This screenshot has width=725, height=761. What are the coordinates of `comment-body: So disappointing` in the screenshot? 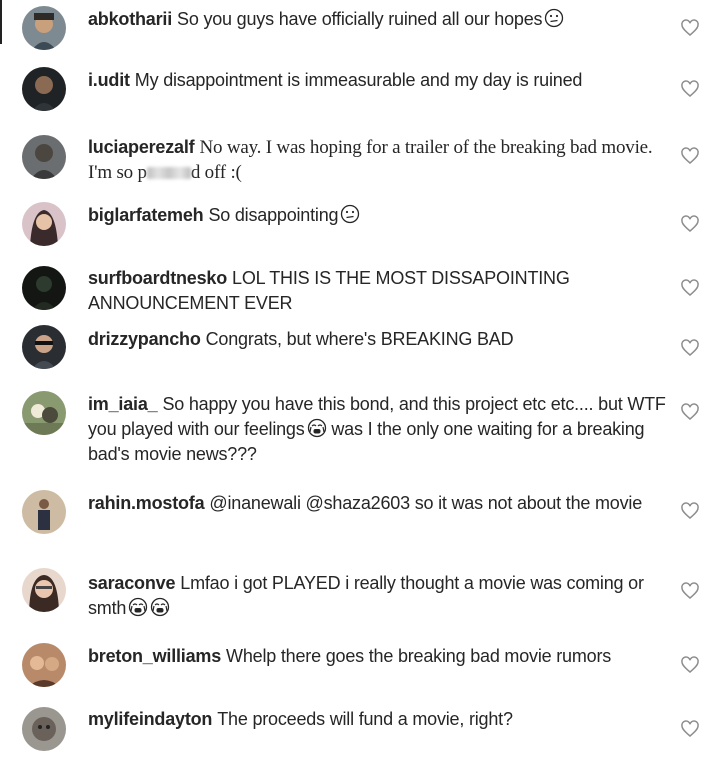 It's located at (273, 215).